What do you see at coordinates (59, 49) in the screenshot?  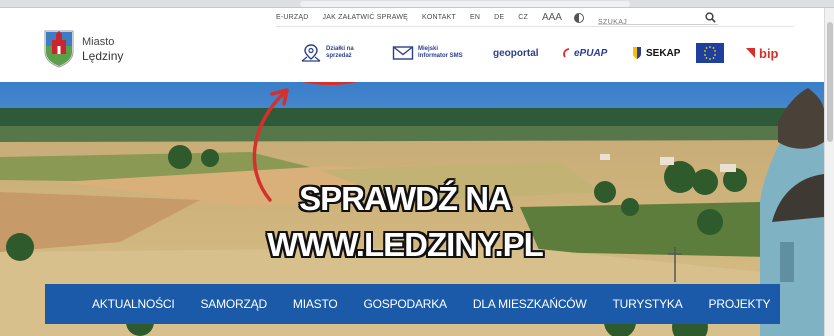 I see `city-crest-icon` at bounding box center [59, 49].